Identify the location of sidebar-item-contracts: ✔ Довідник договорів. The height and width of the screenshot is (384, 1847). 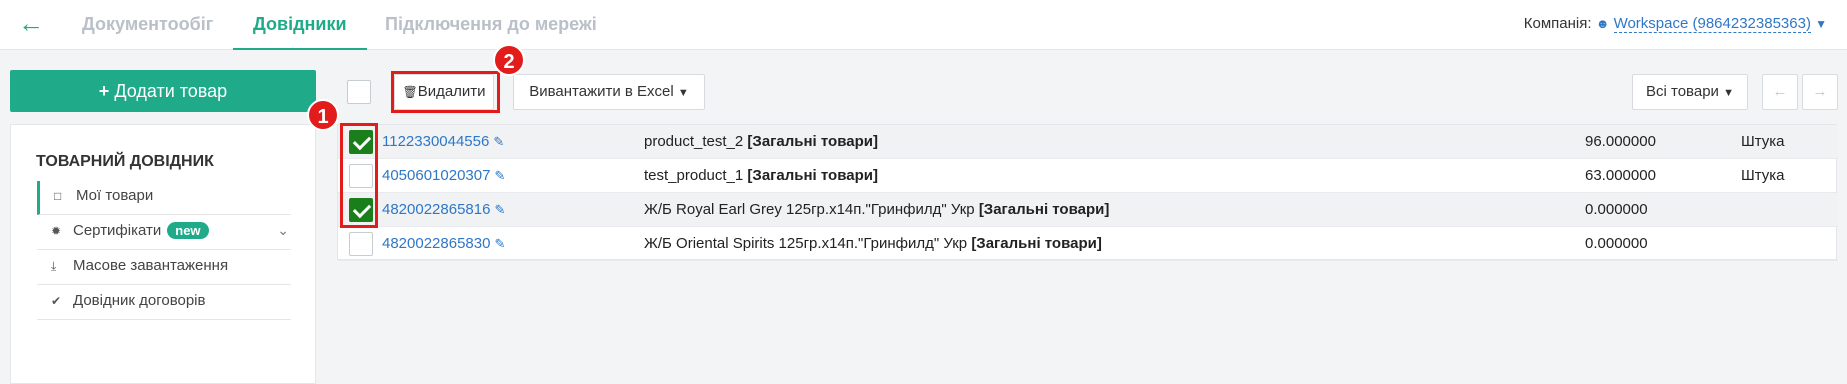
(164, 303).